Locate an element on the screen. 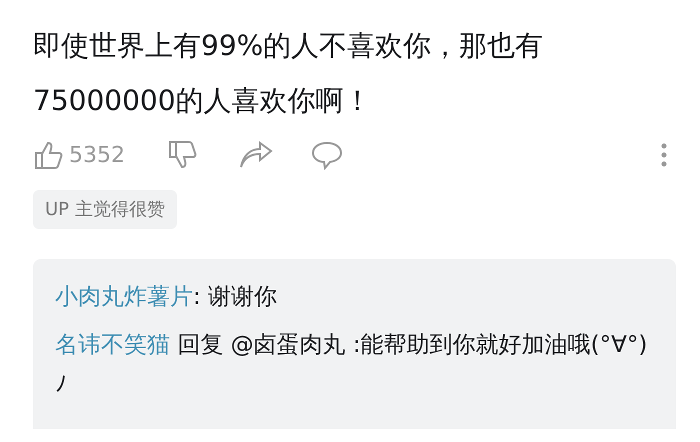  reply-text: 小肉丸炸薯片: 谢谢你 is located at coordinates (166, 297).